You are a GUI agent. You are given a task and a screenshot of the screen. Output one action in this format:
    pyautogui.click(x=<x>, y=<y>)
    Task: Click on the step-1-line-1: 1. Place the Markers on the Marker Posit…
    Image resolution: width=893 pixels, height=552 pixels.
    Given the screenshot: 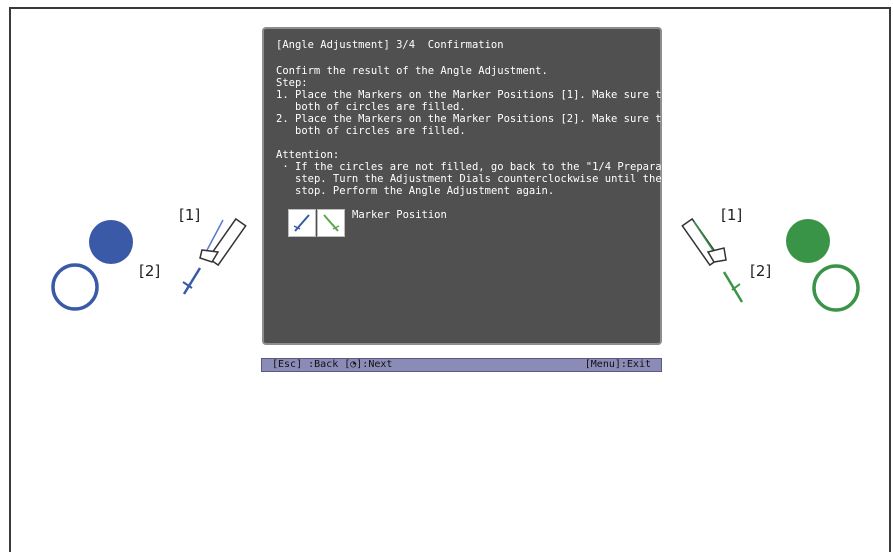 What is the action you would take?
    pyautogui.click(x=475, y=95)
    